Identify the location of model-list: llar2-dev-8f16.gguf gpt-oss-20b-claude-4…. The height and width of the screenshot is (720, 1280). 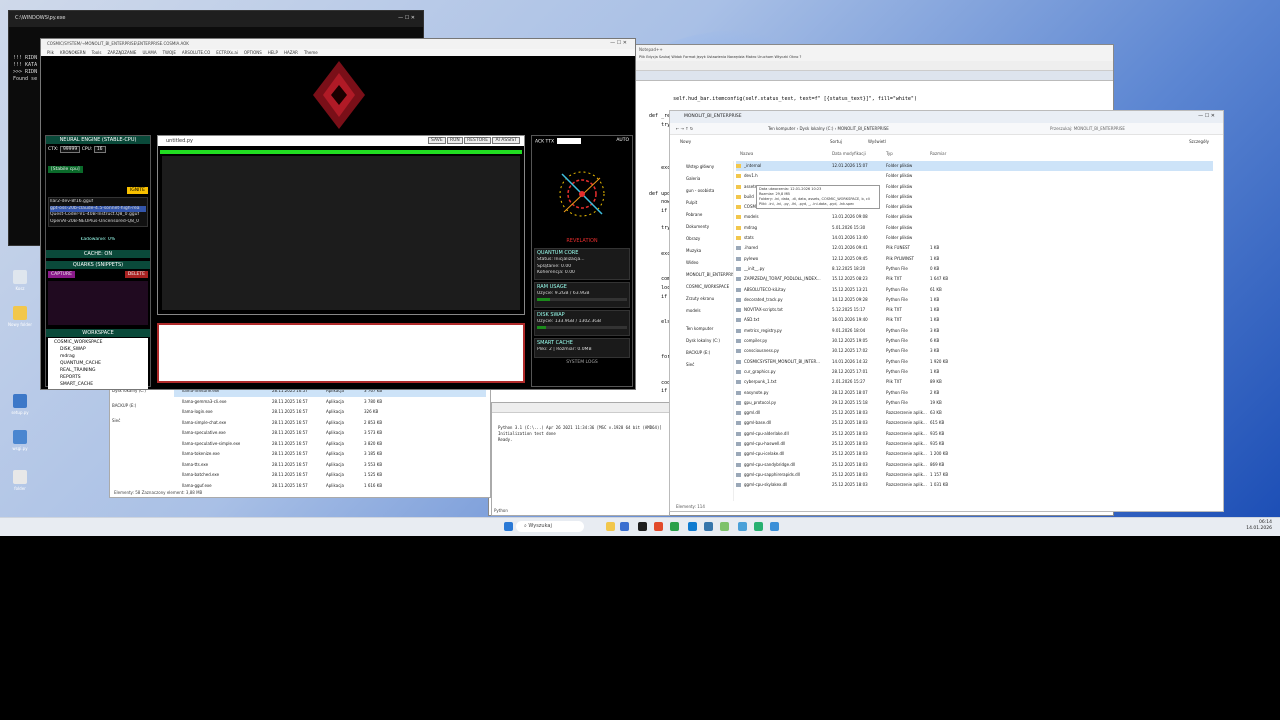
(98, 212).